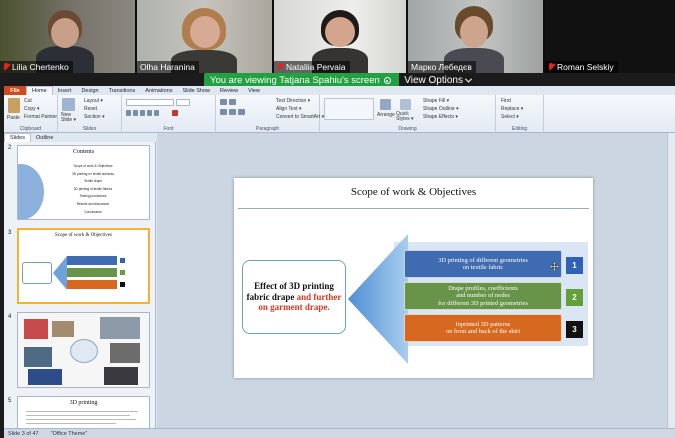 The image size is (675, 438). I want to click on align-text-button: Align Text ▾, so click(289, 109).